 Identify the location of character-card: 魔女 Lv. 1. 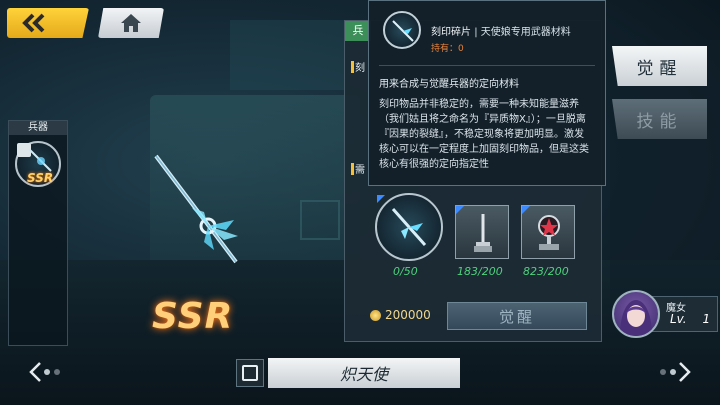
(665, 314).